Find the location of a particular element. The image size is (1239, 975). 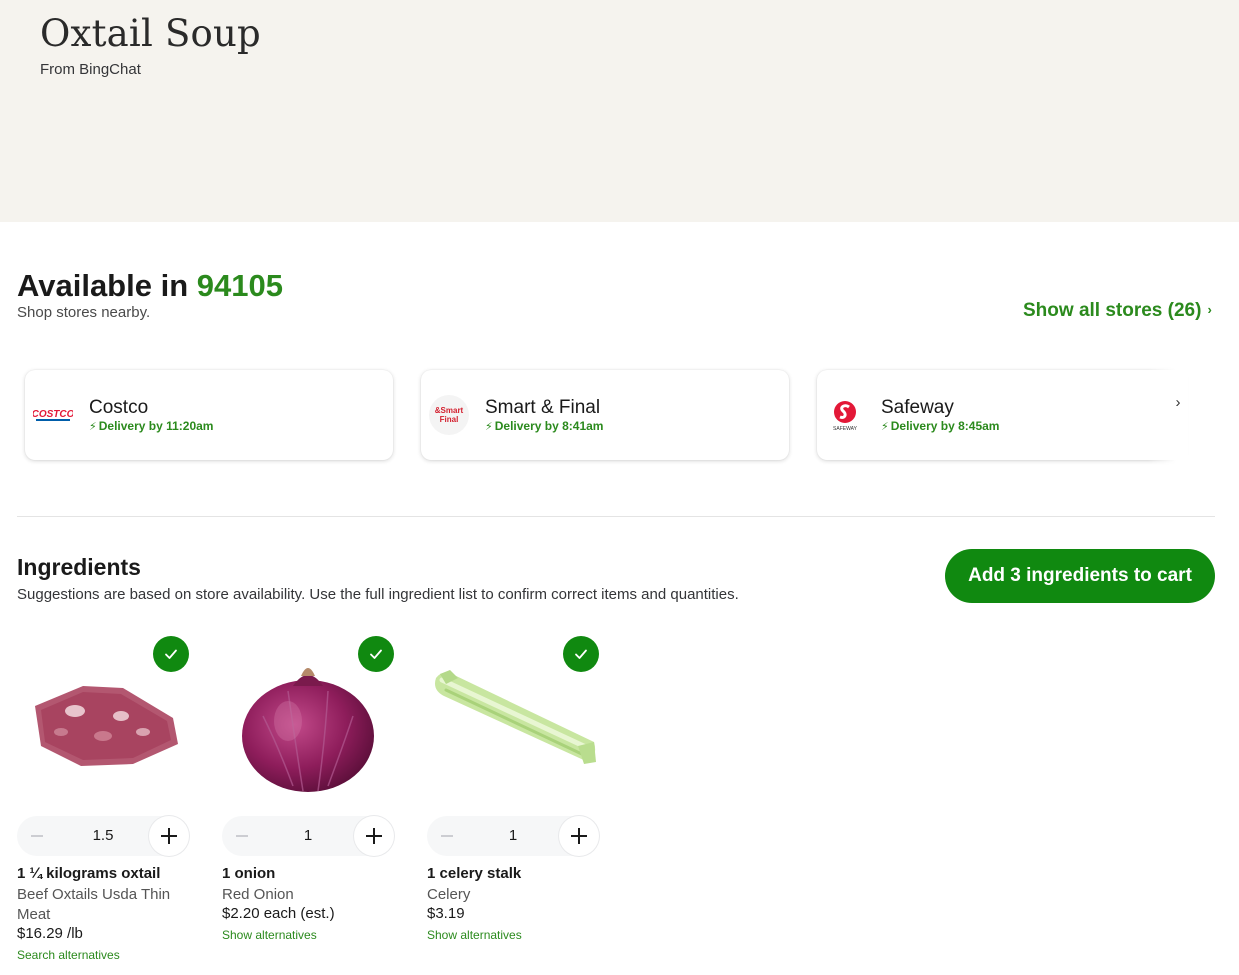

quantity-stepper: 1.5 is located at coordinates (103, 836).